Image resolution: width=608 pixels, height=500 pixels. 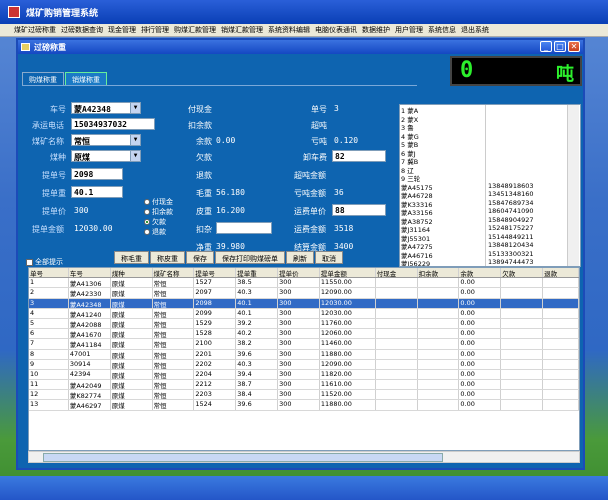 I want to click on list-item: 2 蒙X, so click(x=490, y=118).